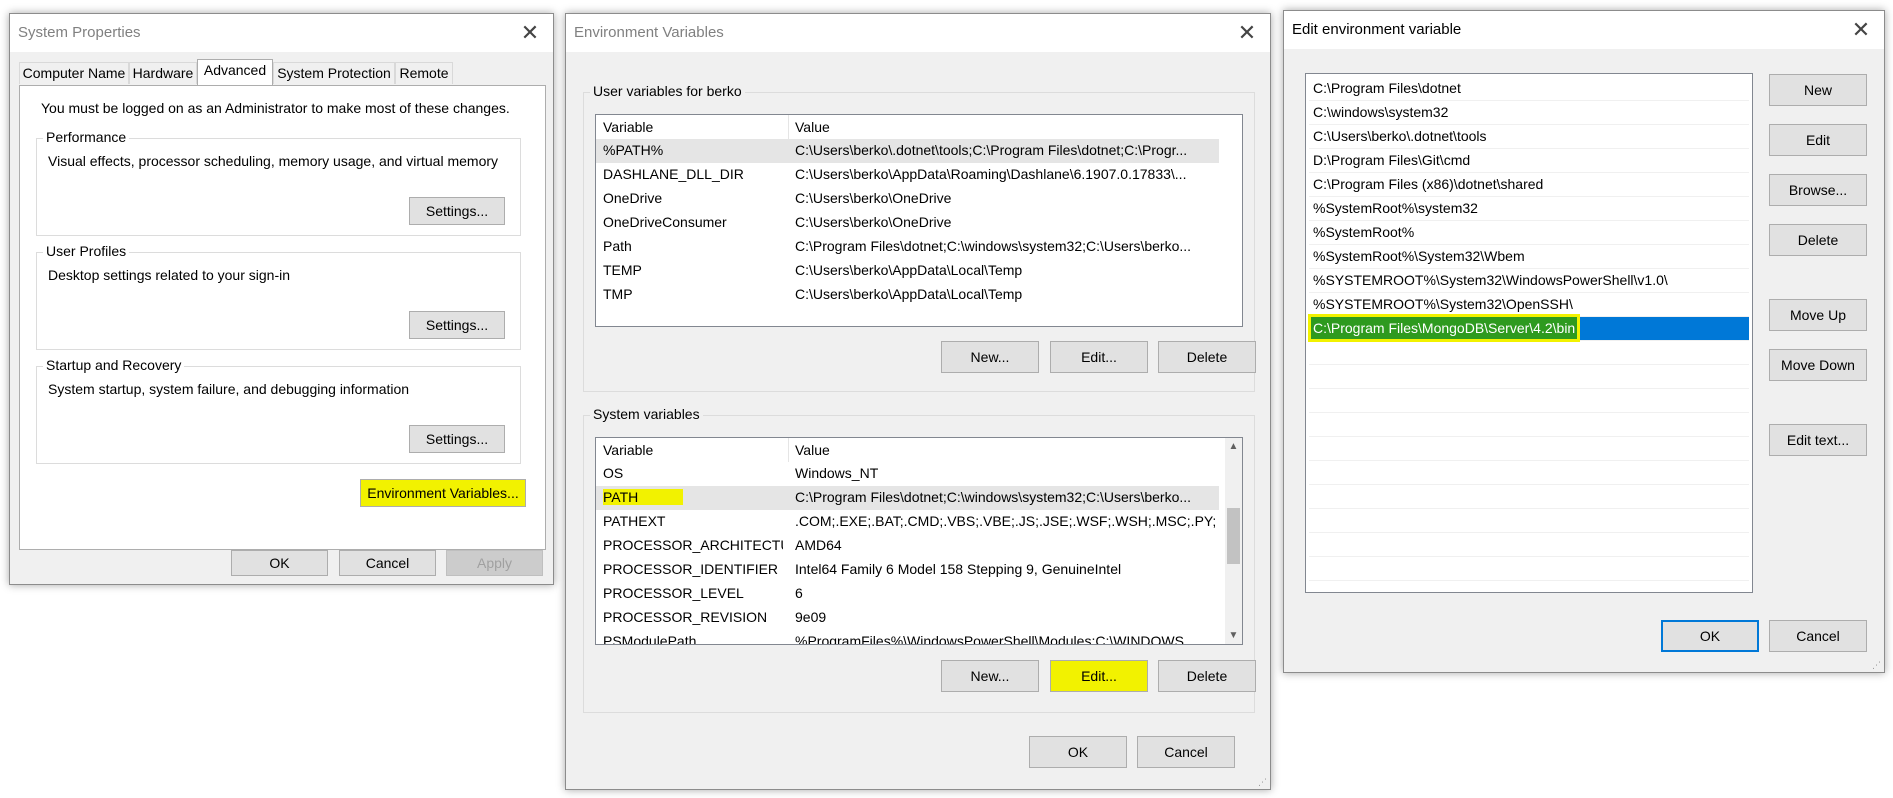 The width and height of the screenshot is (1893, 798). What do you see at coordinates (1818, 315) in the screenshot?
I see `move-up-button: Move Up` at bounding box center [1818, 315].